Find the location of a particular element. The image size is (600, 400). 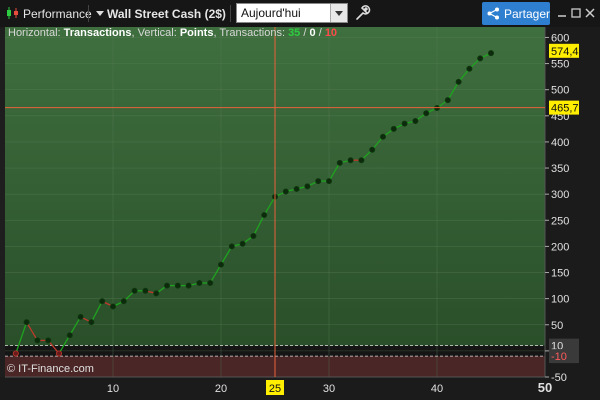

x-tick-label: 40 is located at coordinates (437, 389).